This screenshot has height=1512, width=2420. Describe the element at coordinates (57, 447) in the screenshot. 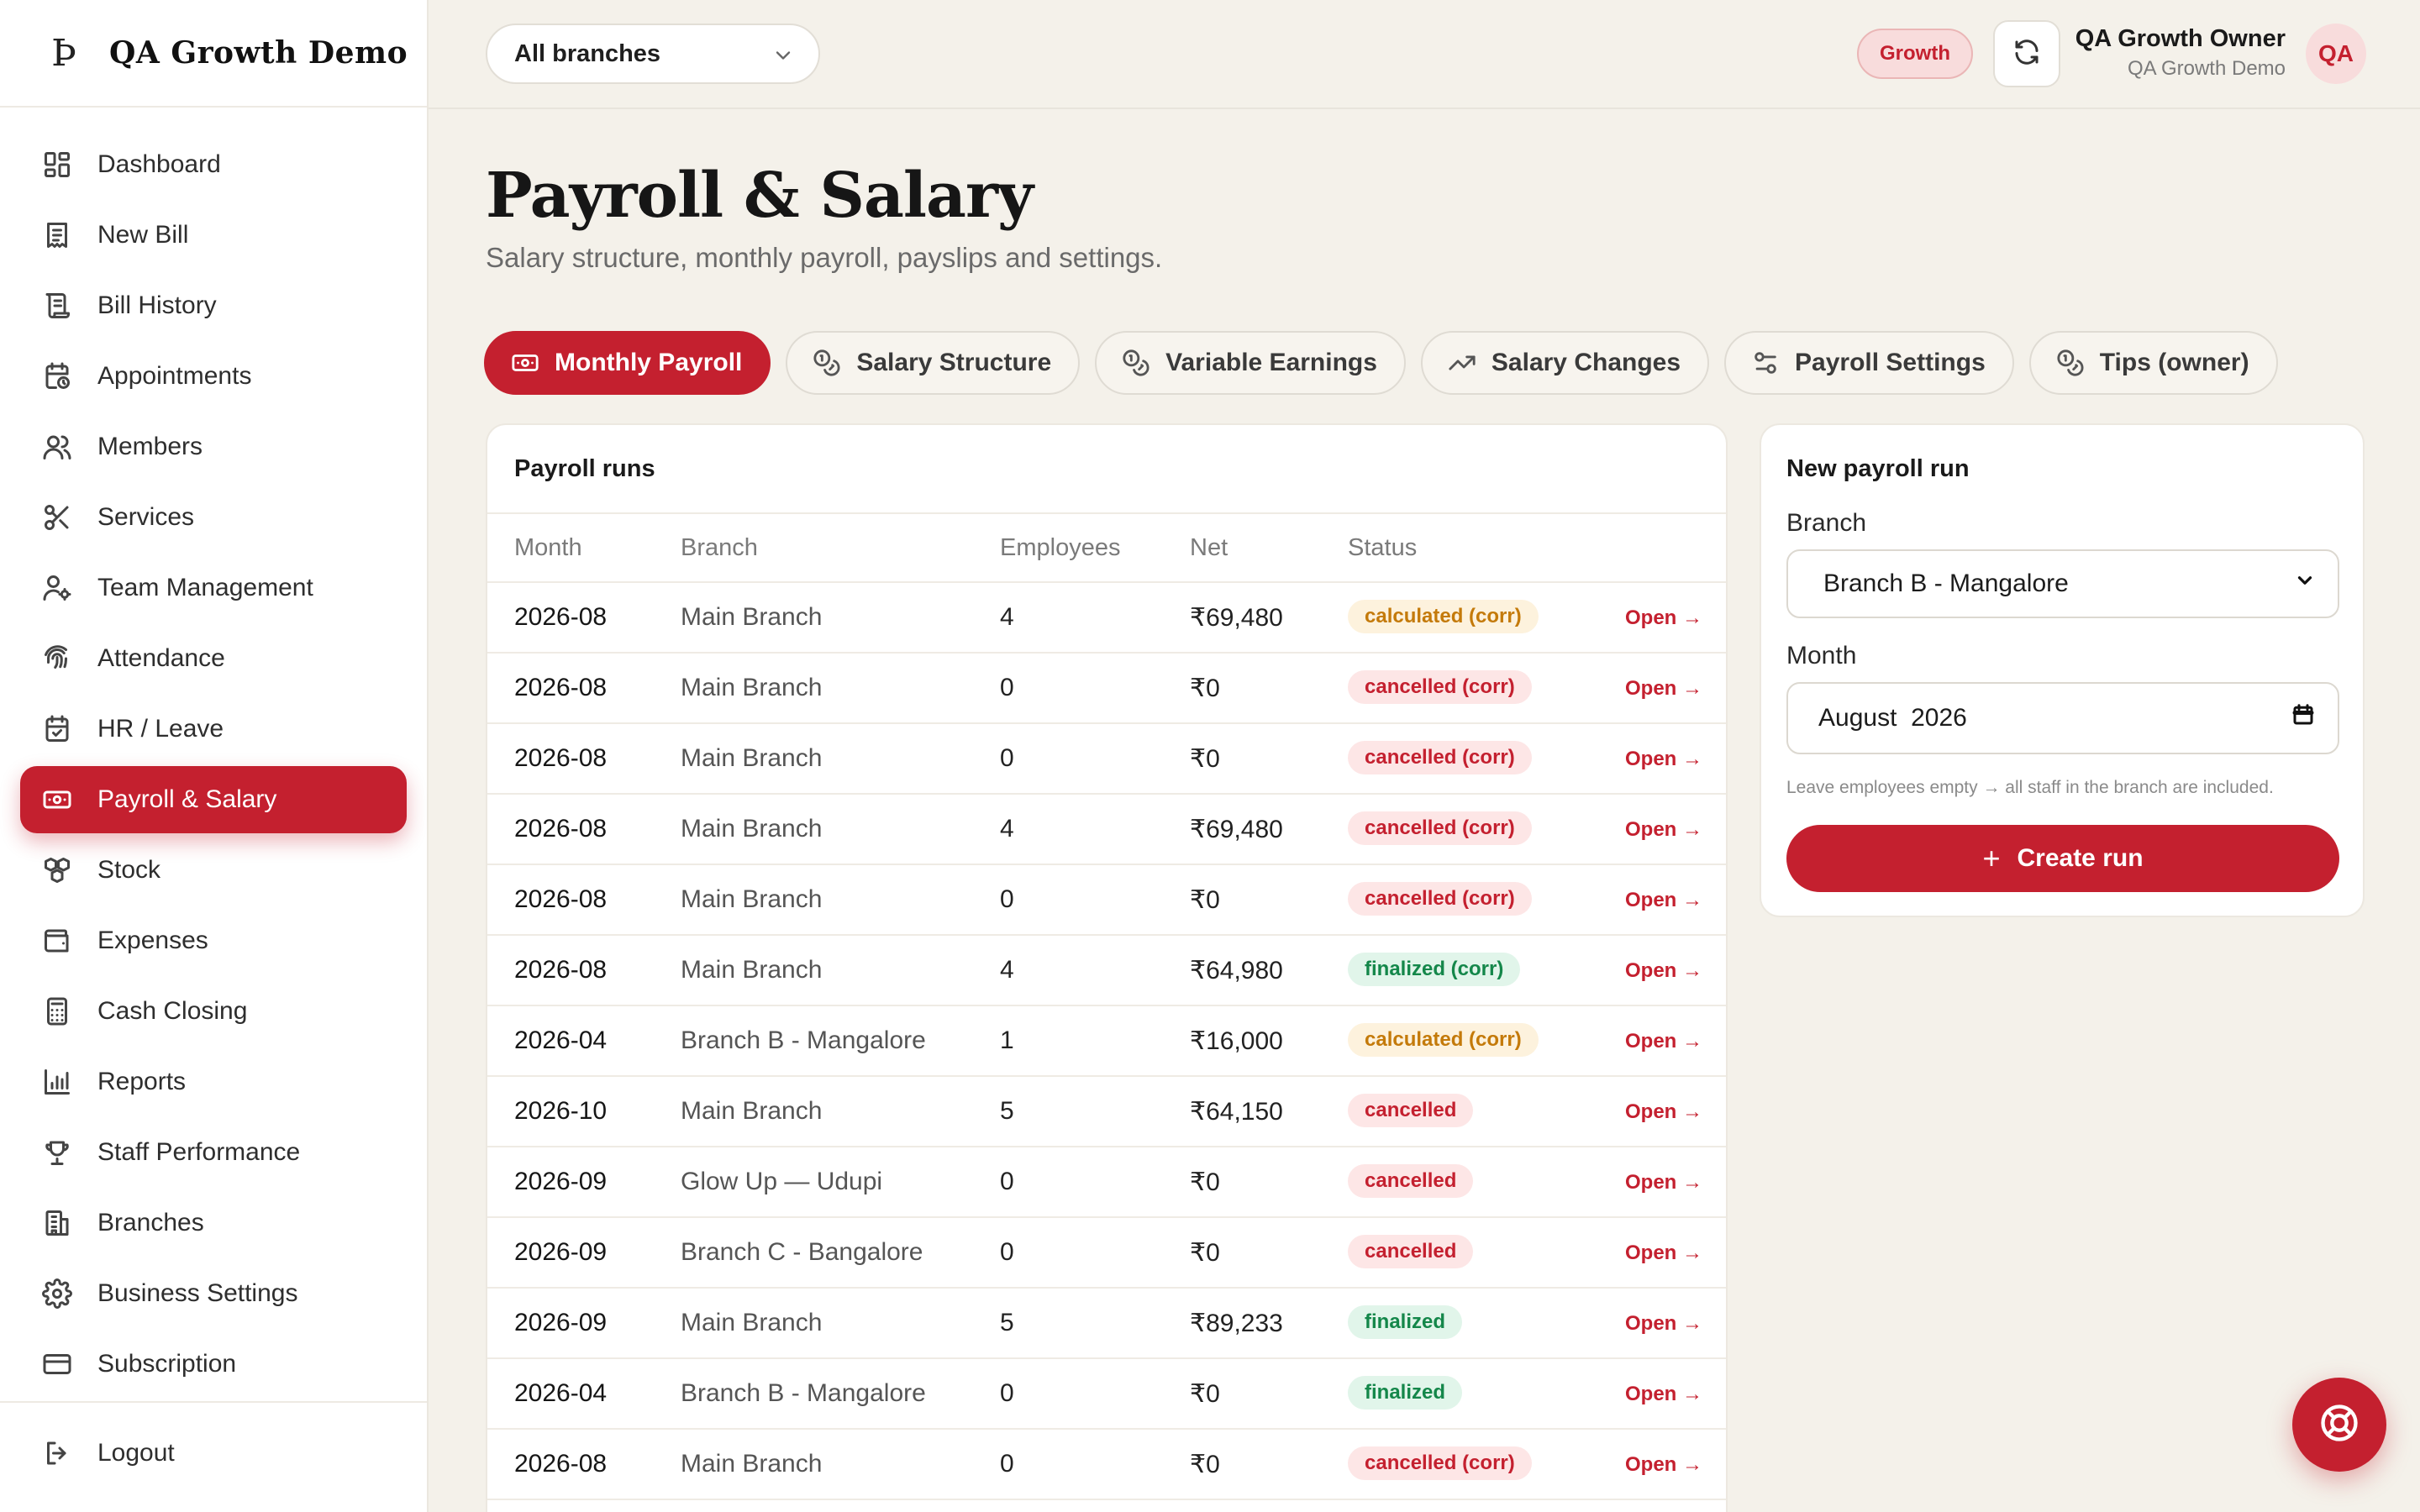

I see `users-icon` at that location.